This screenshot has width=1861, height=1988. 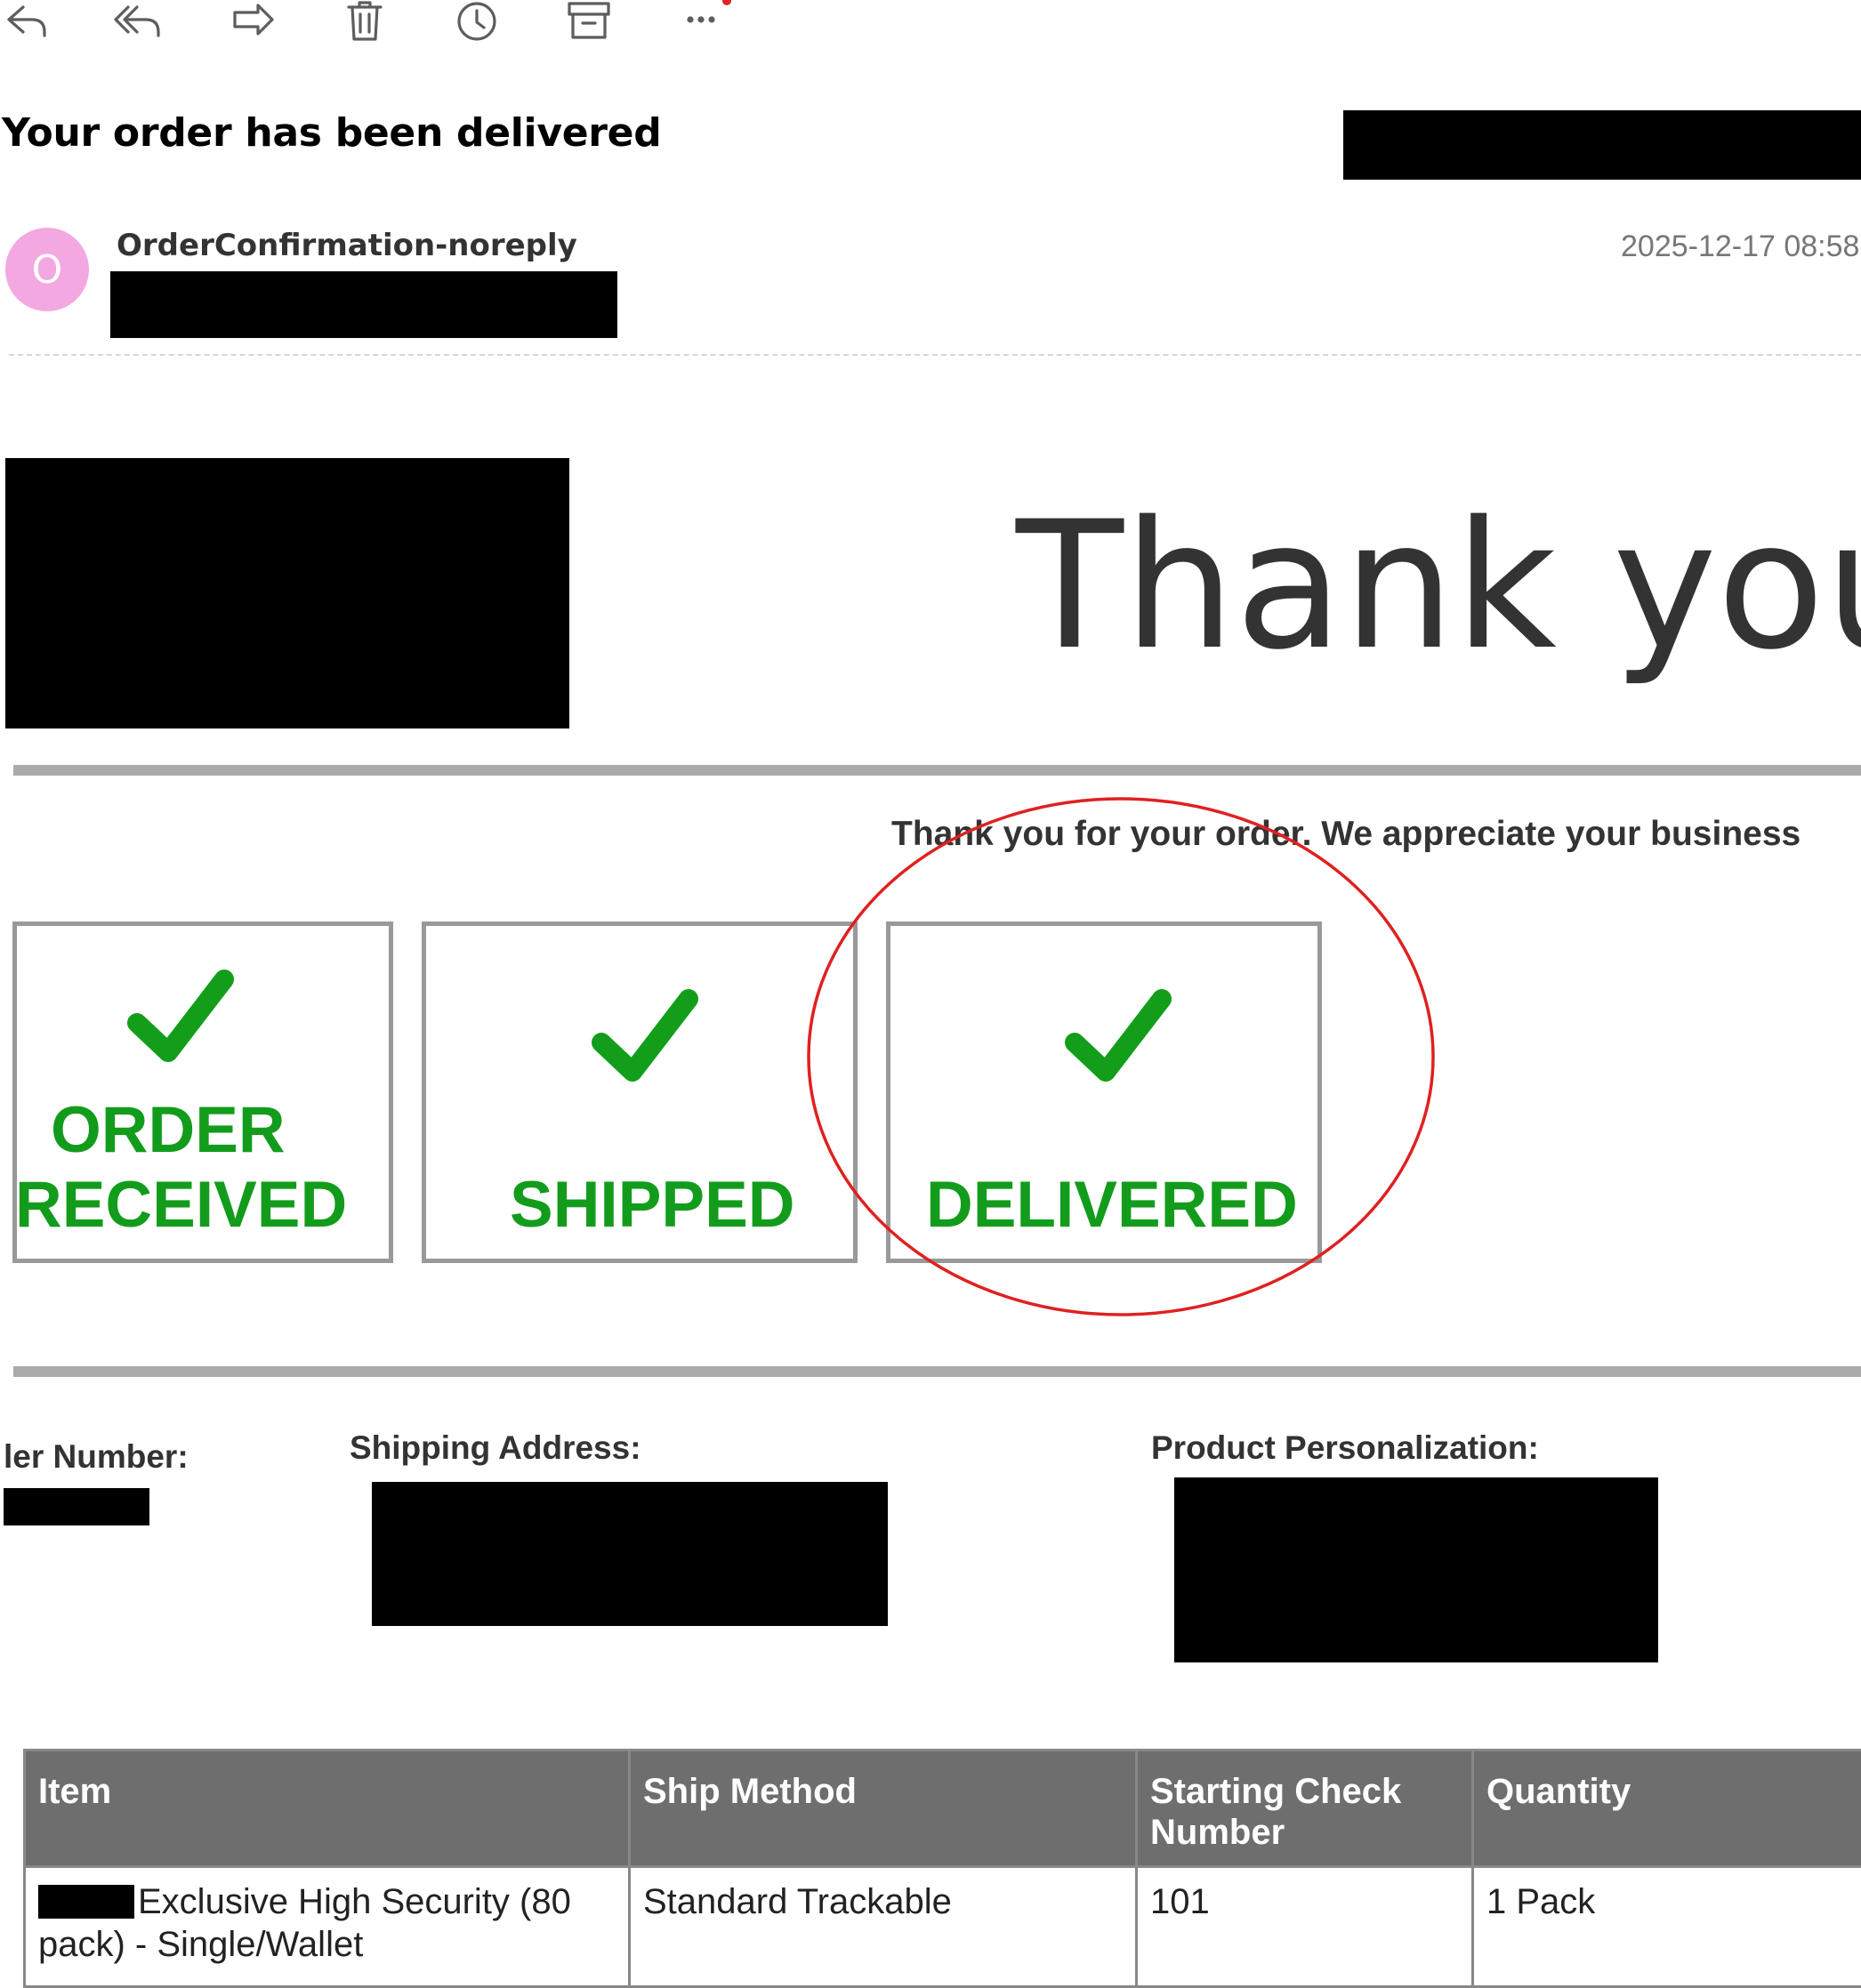 What do you see at coordinates (1275, 1791) in the screenshot?
I see `header-text-line1: Starting Check` at bounding box center [1275, 1791].